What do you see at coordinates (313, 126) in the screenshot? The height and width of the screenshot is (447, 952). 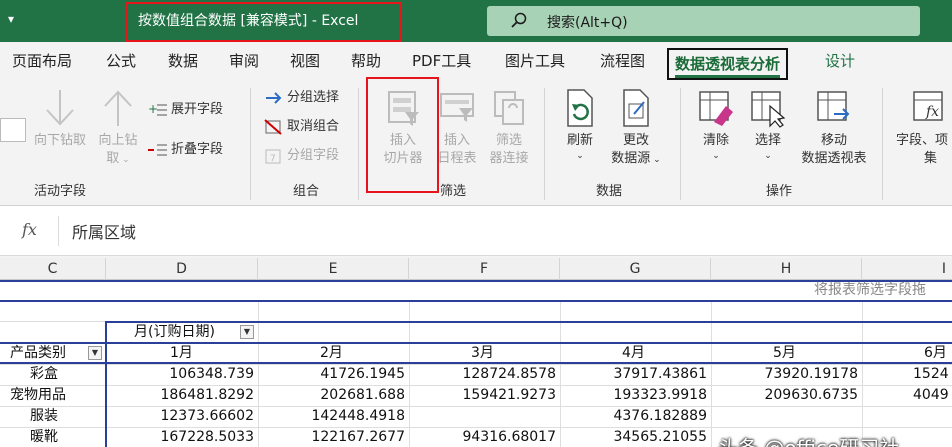 I see `ungroup-label: 取消组合` at bounding box center [313, 126].